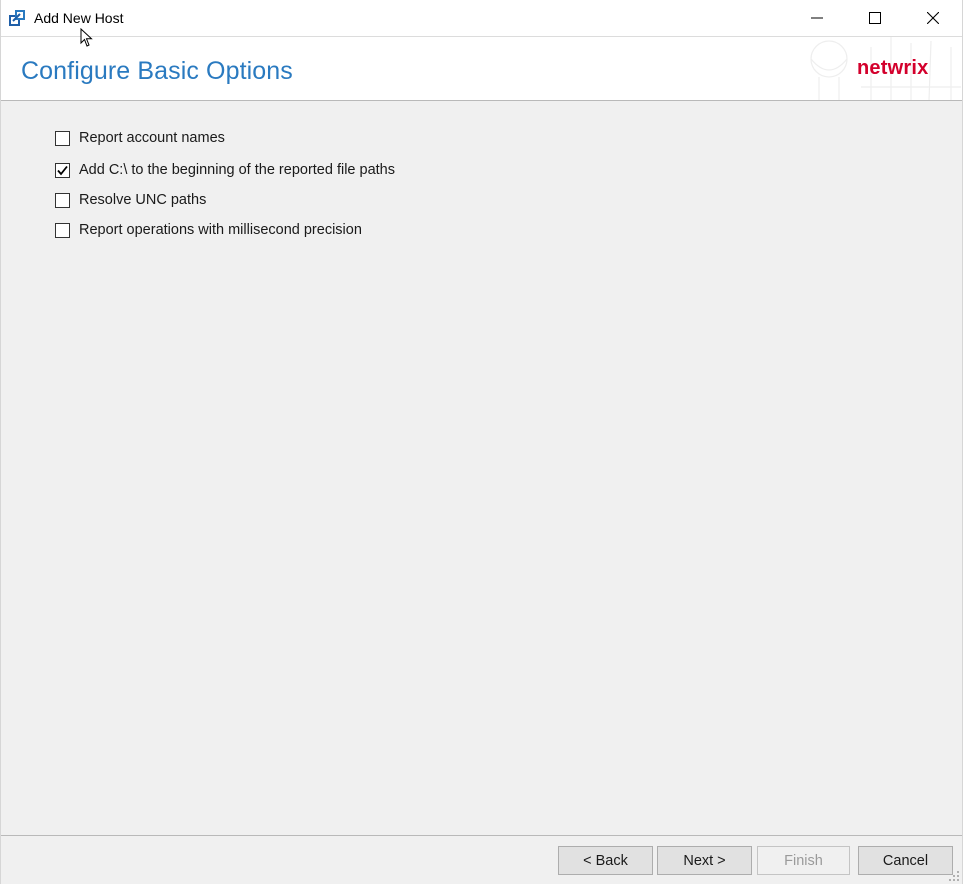 The width and height of the screenshot is (963, 884). Describe the element at coordinates (481, 69) in the screenshot. I see `wizard-header: Configure Basic Options netwrix` at that location.